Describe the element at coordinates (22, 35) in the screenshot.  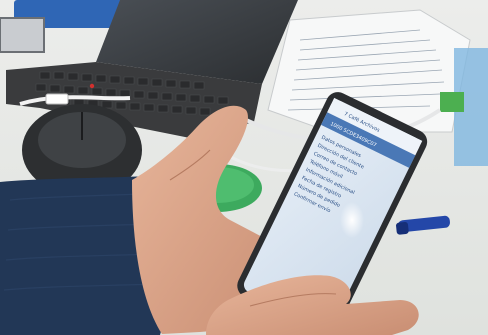
I see `tablet-corner` at that location.